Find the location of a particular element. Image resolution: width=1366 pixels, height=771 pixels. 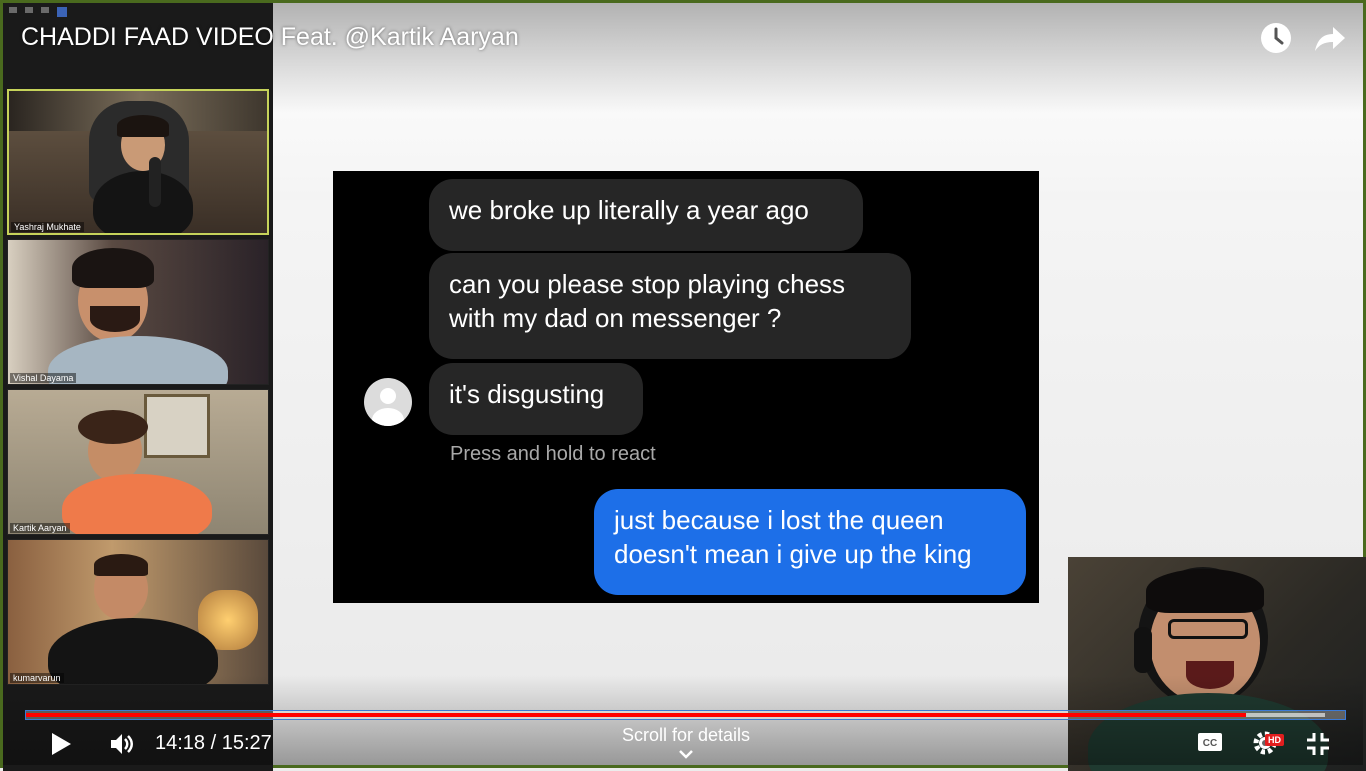

participant-tile: Yashraj Mukhate is located at coordinates (138, 162).